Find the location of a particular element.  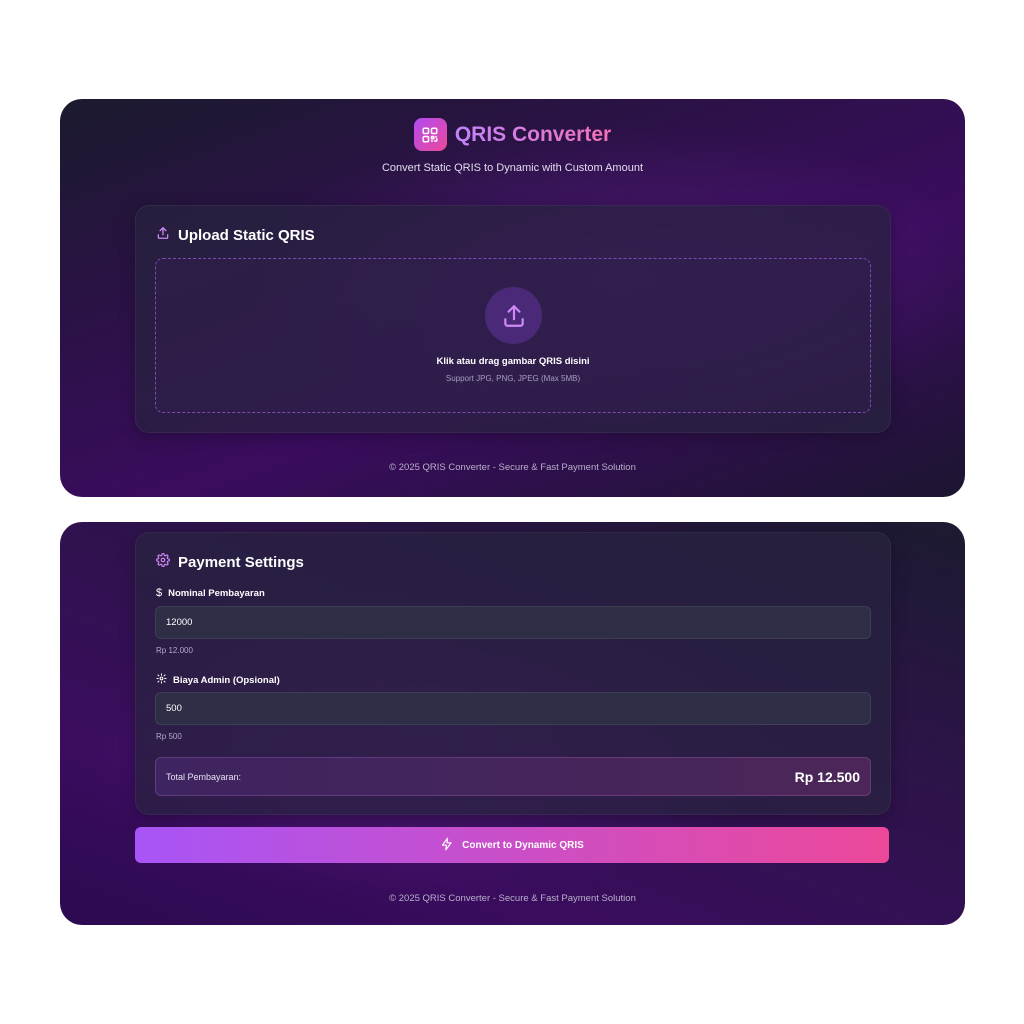

admin-fee-input-value: 500 is located at coordinates (174, 708).